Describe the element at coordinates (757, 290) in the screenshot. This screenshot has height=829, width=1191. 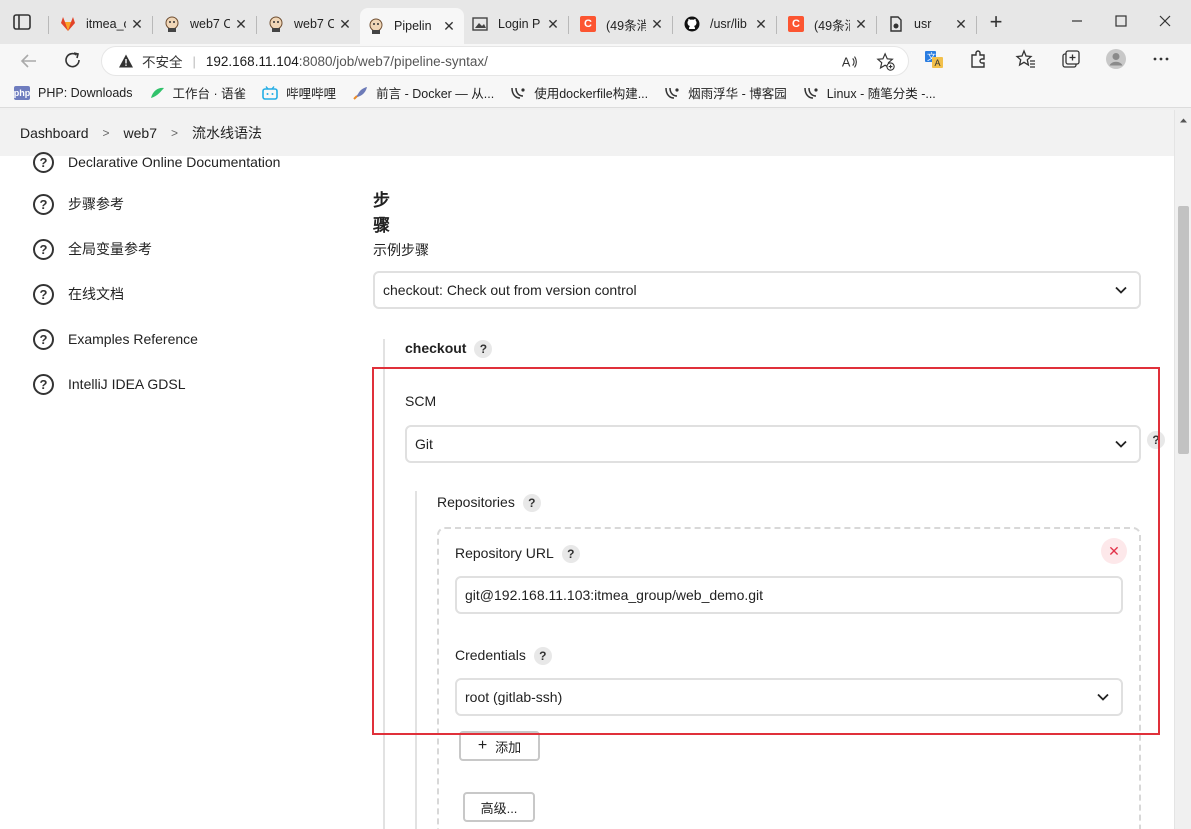
I see `sample-step-select: checkout: Check out from version control` at that location.